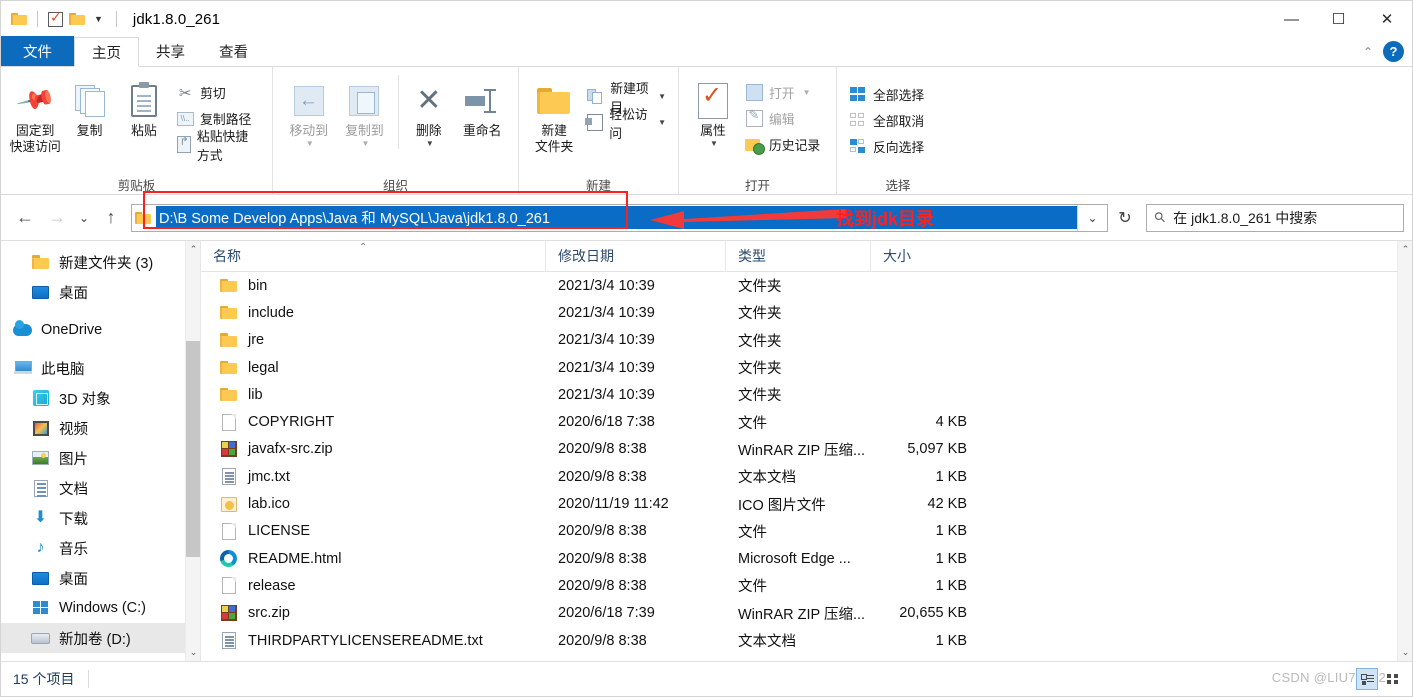  I want to click on sidebar-item-windows-c: Windows (C:), so click(100, 608).